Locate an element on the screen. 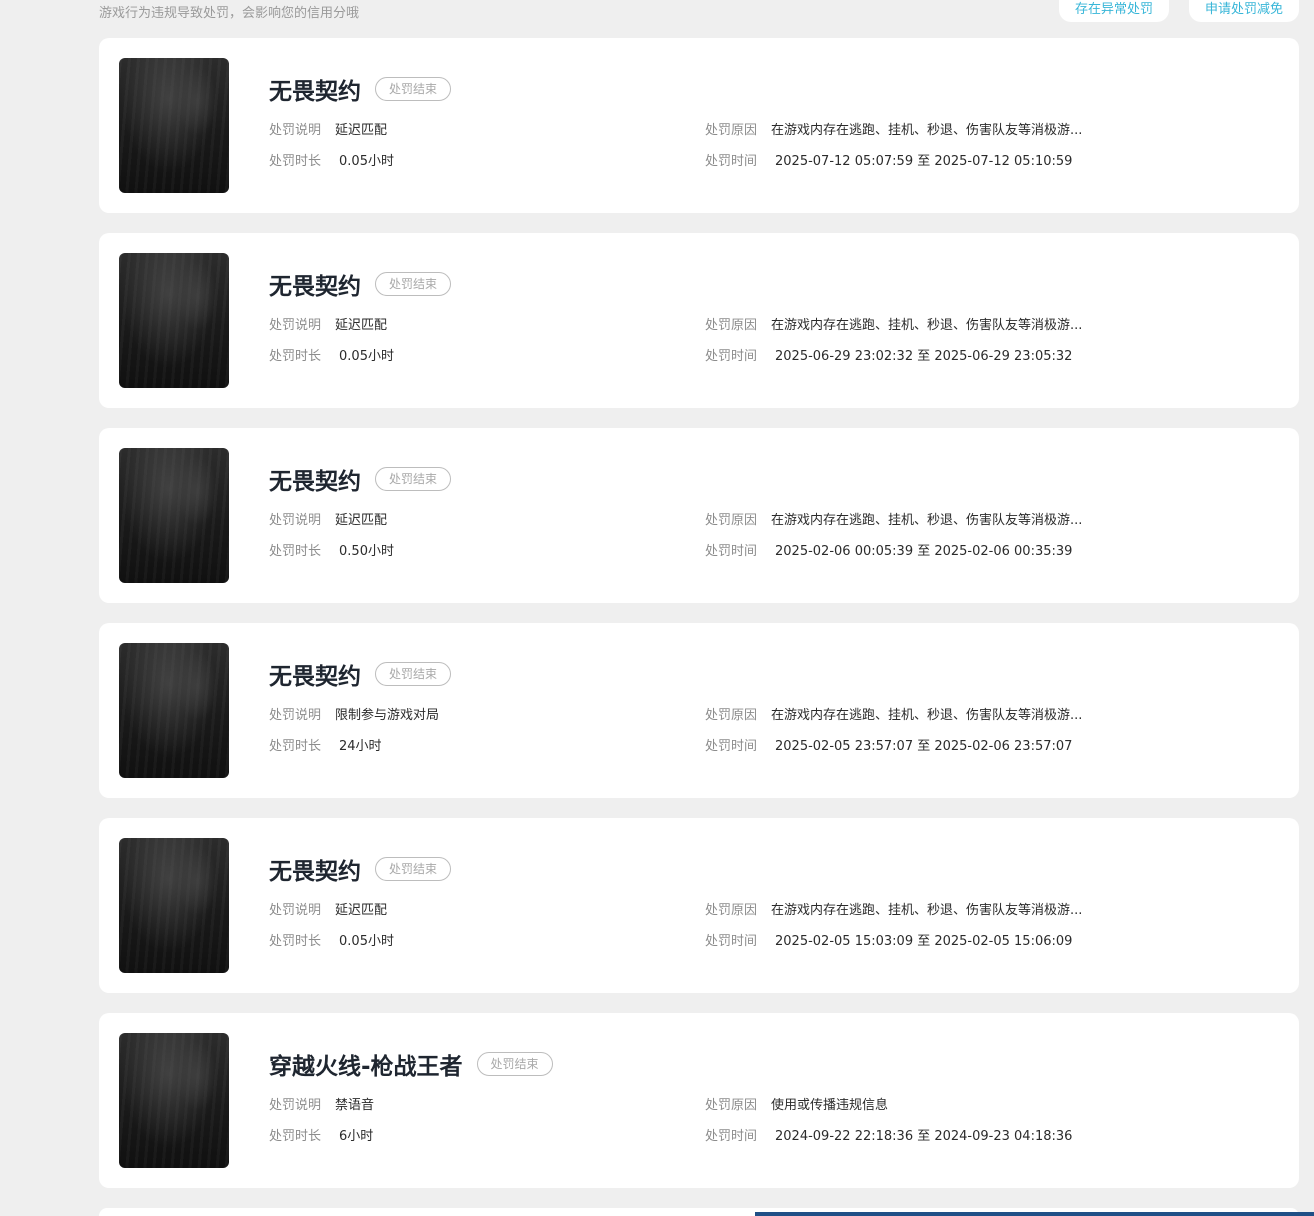 This screenshot has width=1314, height=1216. taskbar-edge is located at coordinates (1034, 1214).